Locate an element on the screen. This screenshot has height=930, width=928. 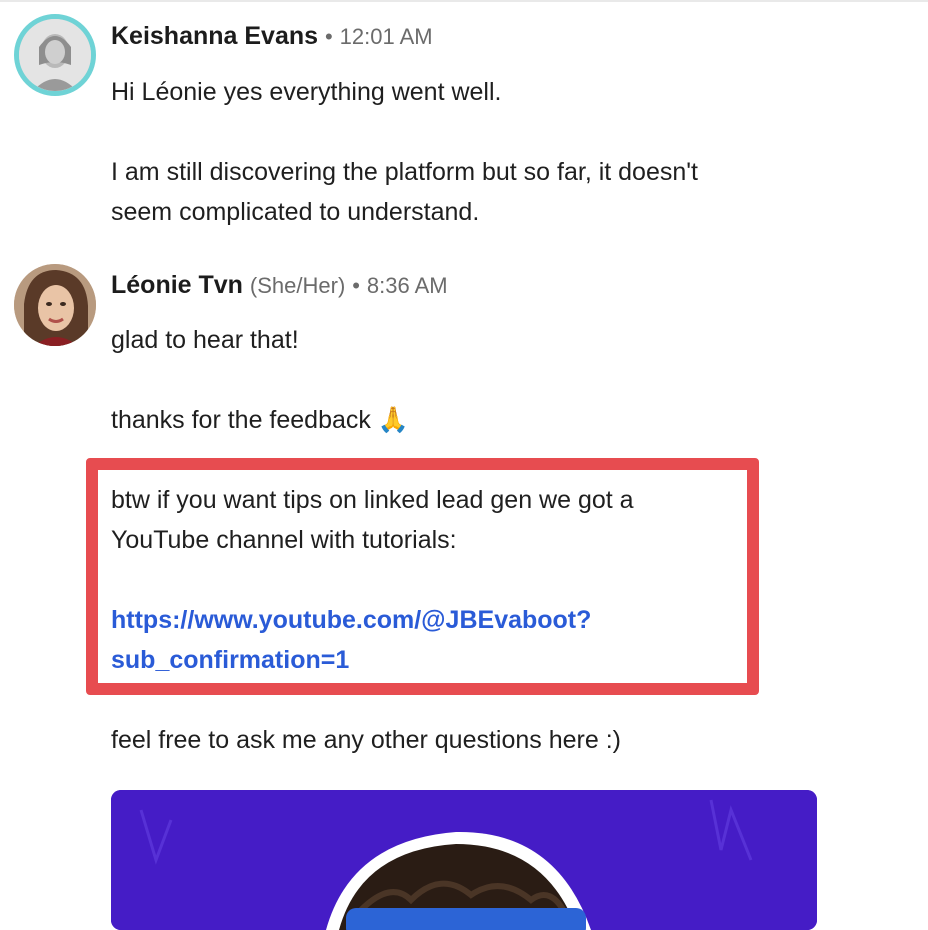
message-time: 12:01 AM is located at coordinates (386, 36).